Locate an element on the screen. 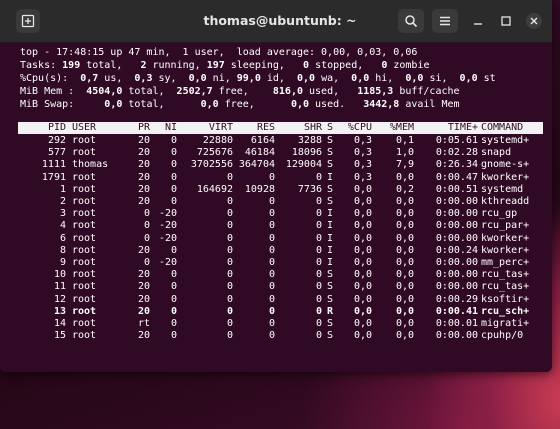 This screenshot has height=429, width=560. summary-segment: 816,0 is located at coordinates (287, 91).